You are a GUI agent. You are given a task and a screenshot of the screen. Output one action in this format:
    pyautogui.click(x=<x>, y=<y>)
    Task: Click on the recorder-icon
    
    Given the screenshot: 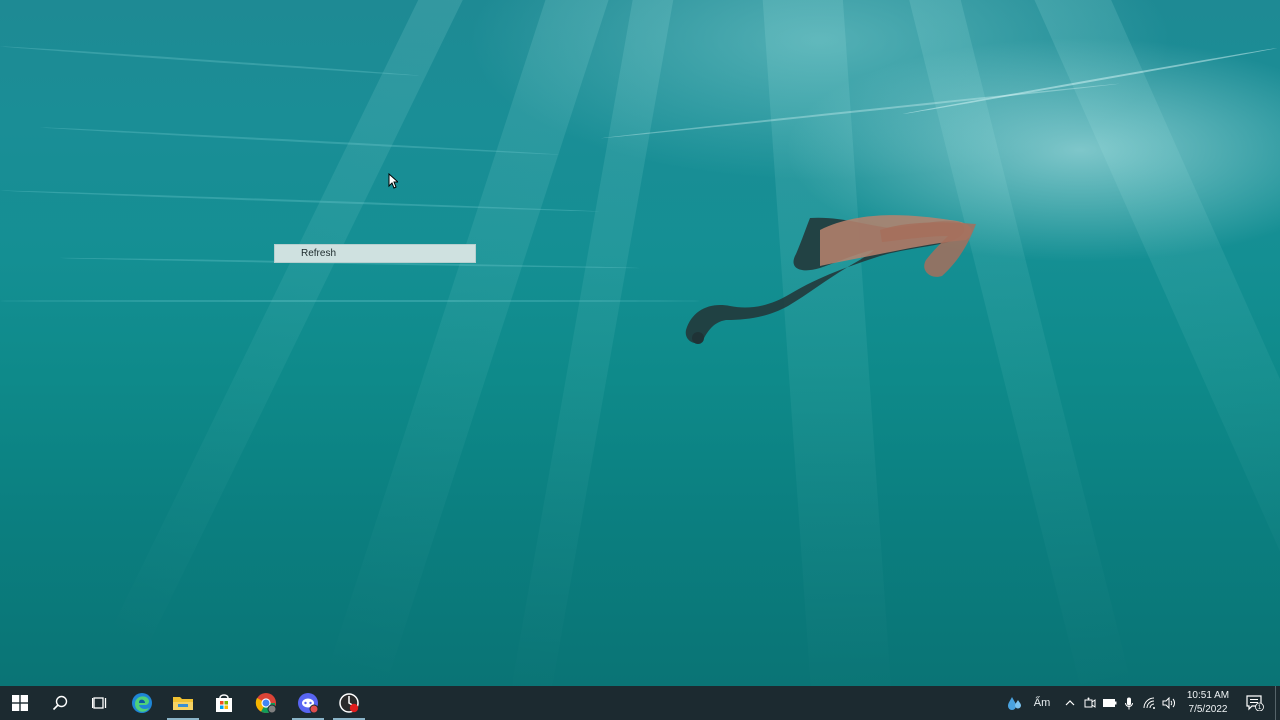 What is the action you would take?
    pyautogui.click(x=349, y=703)
    